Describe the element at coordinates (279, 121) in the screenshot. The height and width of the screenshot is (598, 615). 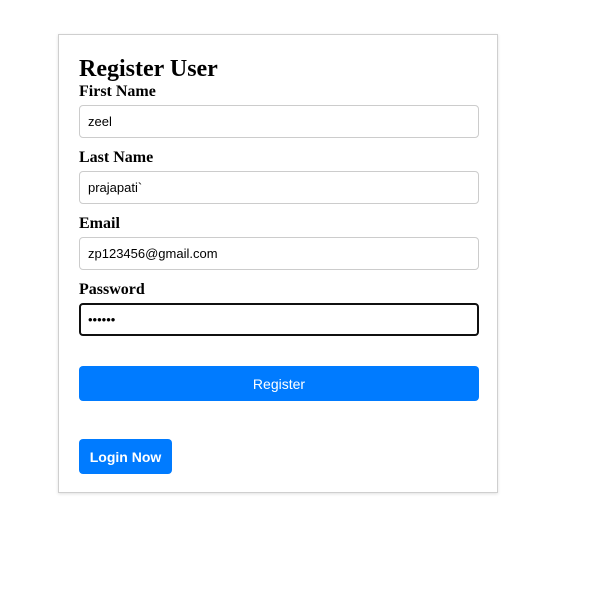
I see `first-name-input` at that location.